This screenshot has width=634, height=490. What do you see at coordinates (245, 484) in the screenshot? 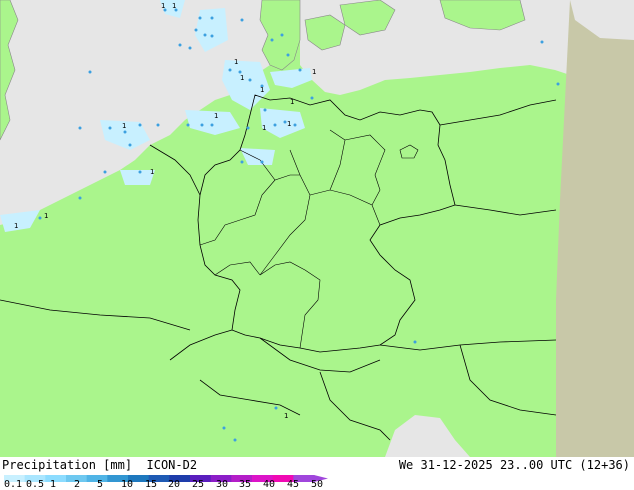
I see `scale-tick-label: 35` at bounding box center [245, 484].